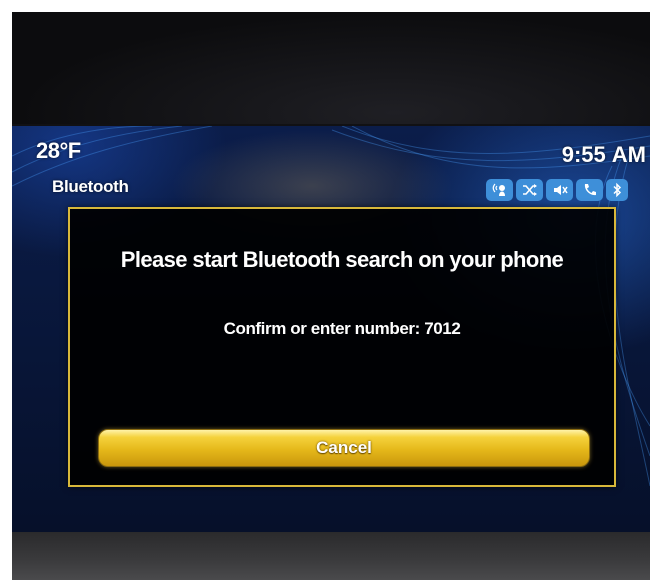  I want to click on voice-recognition-icon, so click(499, 190).